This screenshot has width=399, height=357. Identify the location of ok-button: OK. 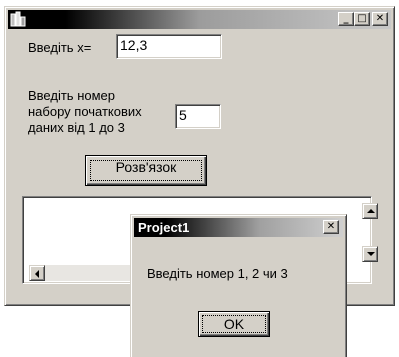
(234, 324).